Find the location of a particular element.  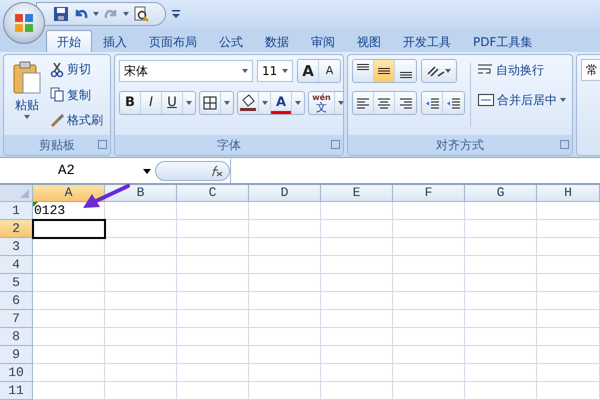

row-header: 3 is located at coordinates (16, 247).